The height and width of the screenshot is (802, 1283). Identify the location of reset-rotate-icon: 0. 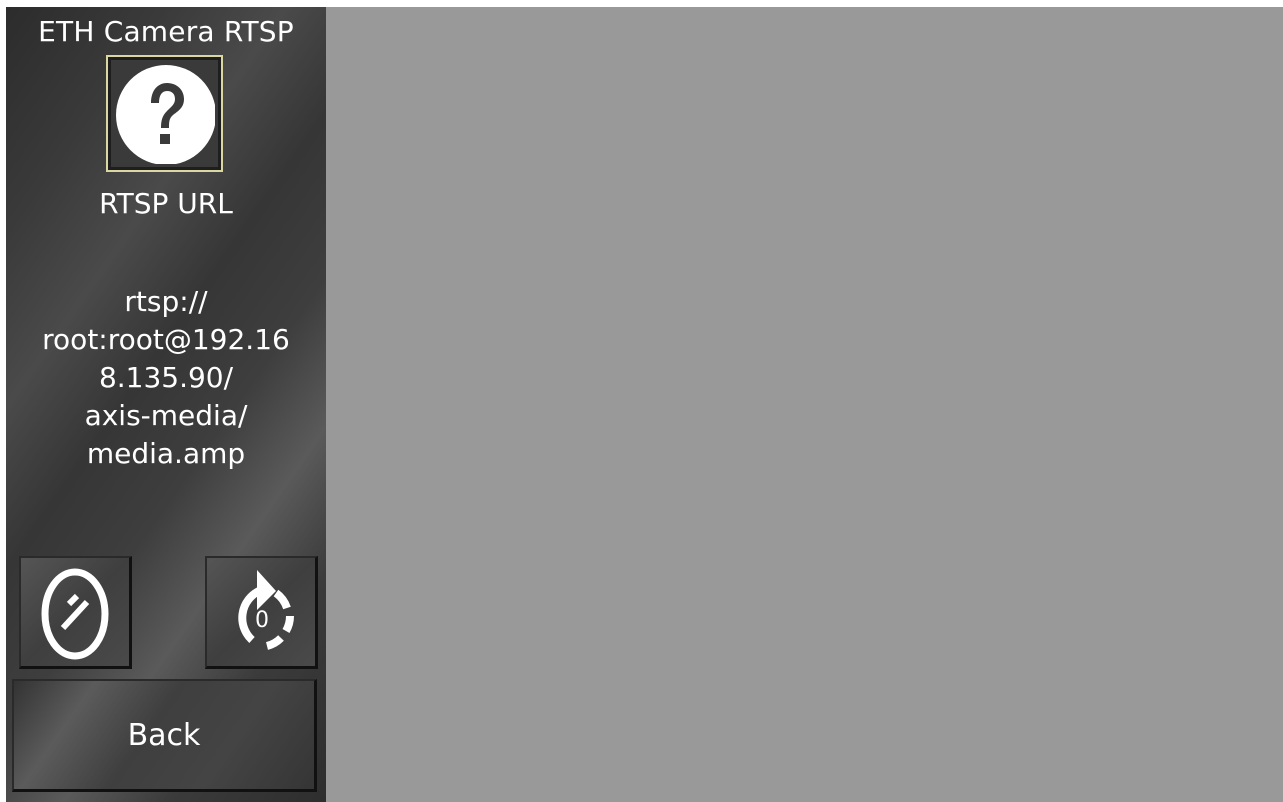
(266, 610).